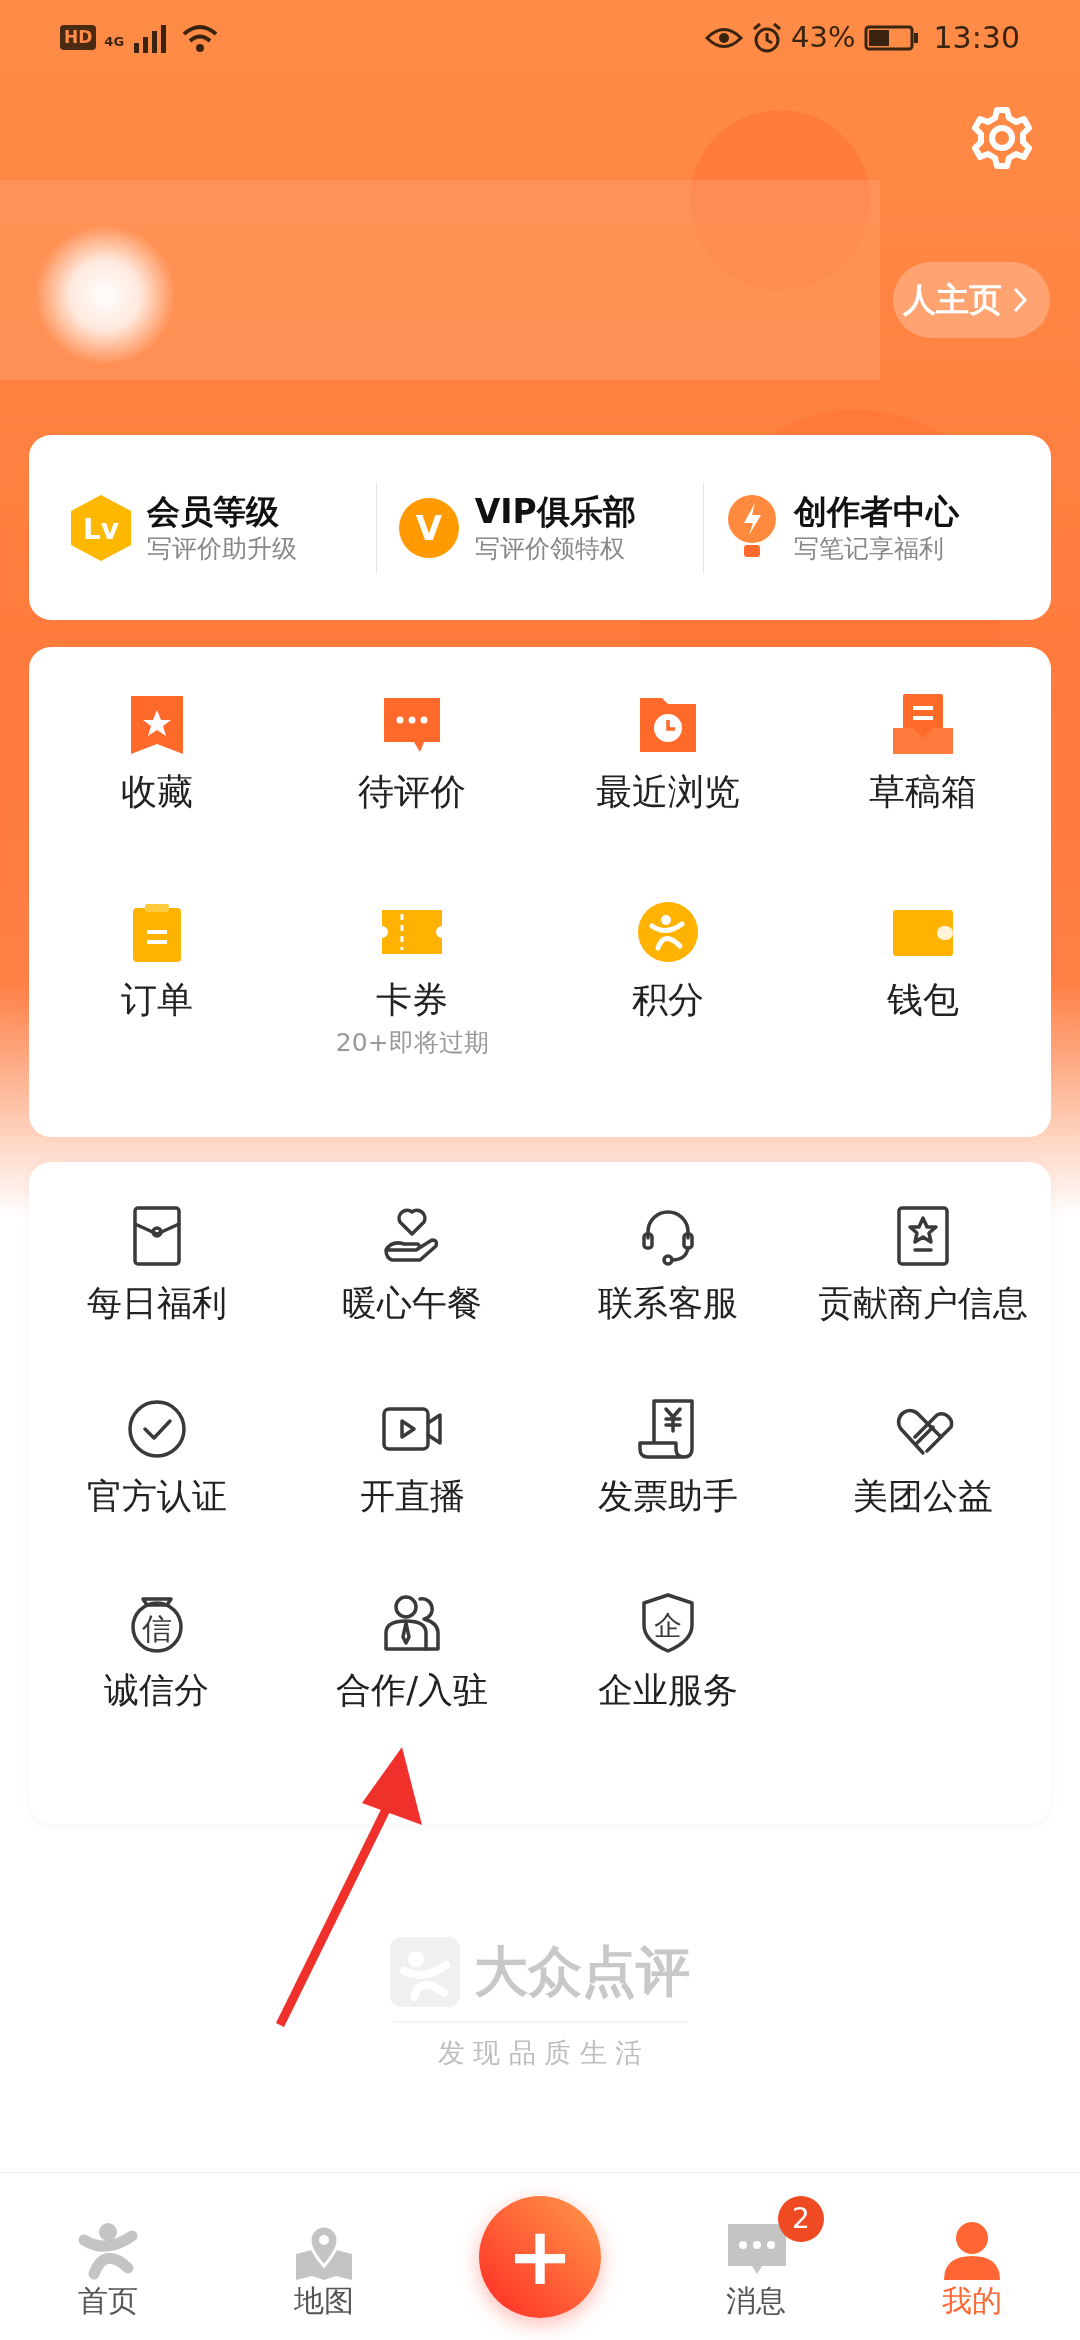  What do you see at coordinates (412, 1690) in the screenshot?
I see `item-label: 合作/入驻` at bounding box center [412, 1690].